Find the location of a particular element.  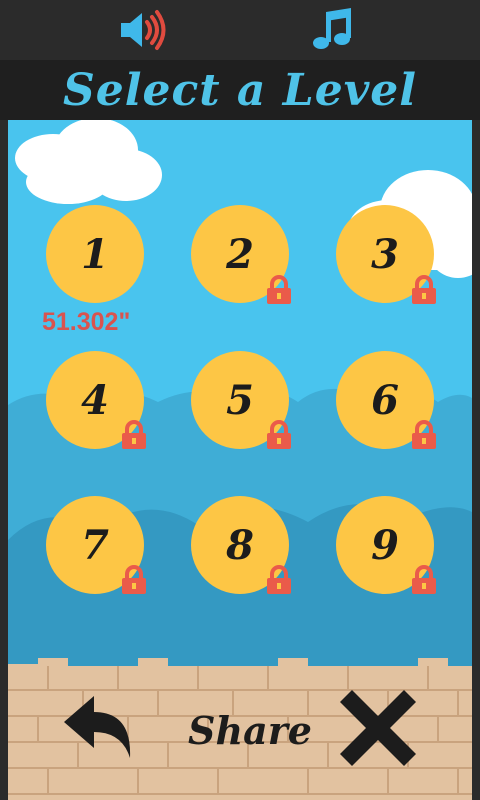

top-bar is located at coordinates (240, 30).